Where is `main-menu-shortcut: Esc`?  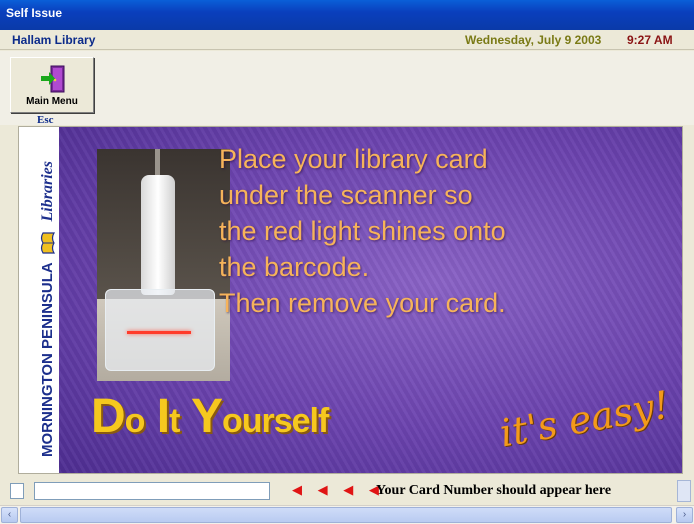
main-menu-shortcut: Esc is located at coordinates (45, 120).